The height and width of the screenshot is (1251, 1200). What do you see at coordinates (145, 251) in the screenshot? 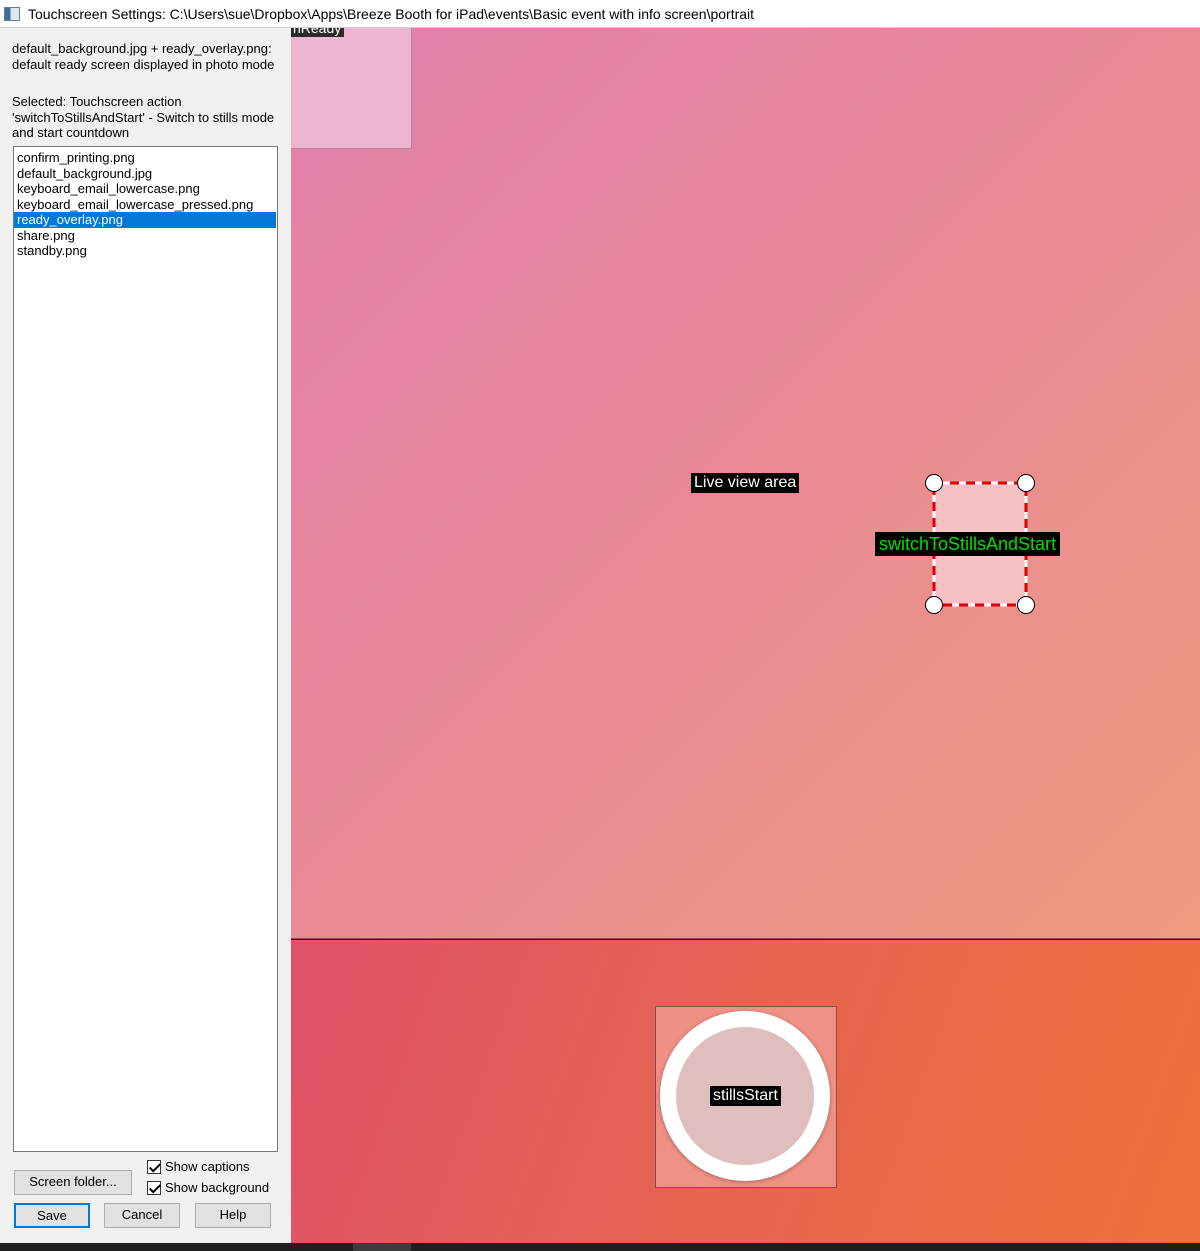
I see `file-list-item: standby.png` at bounding box center [145, 251].